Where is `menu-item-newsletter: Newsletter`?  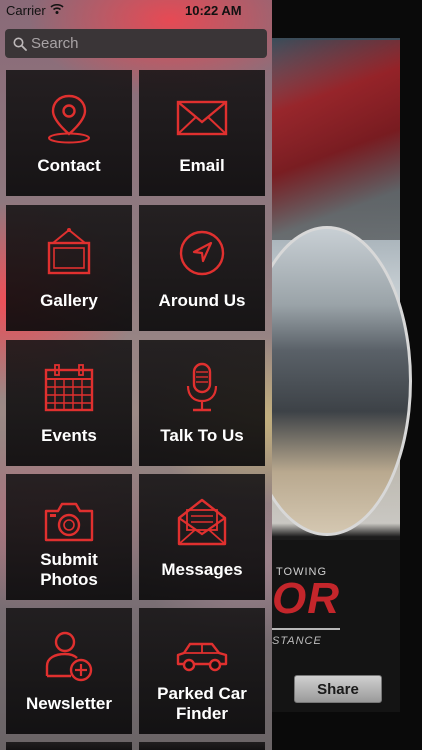 menu-item-newsletter: Newsletter is located at coordinates (69, 671).